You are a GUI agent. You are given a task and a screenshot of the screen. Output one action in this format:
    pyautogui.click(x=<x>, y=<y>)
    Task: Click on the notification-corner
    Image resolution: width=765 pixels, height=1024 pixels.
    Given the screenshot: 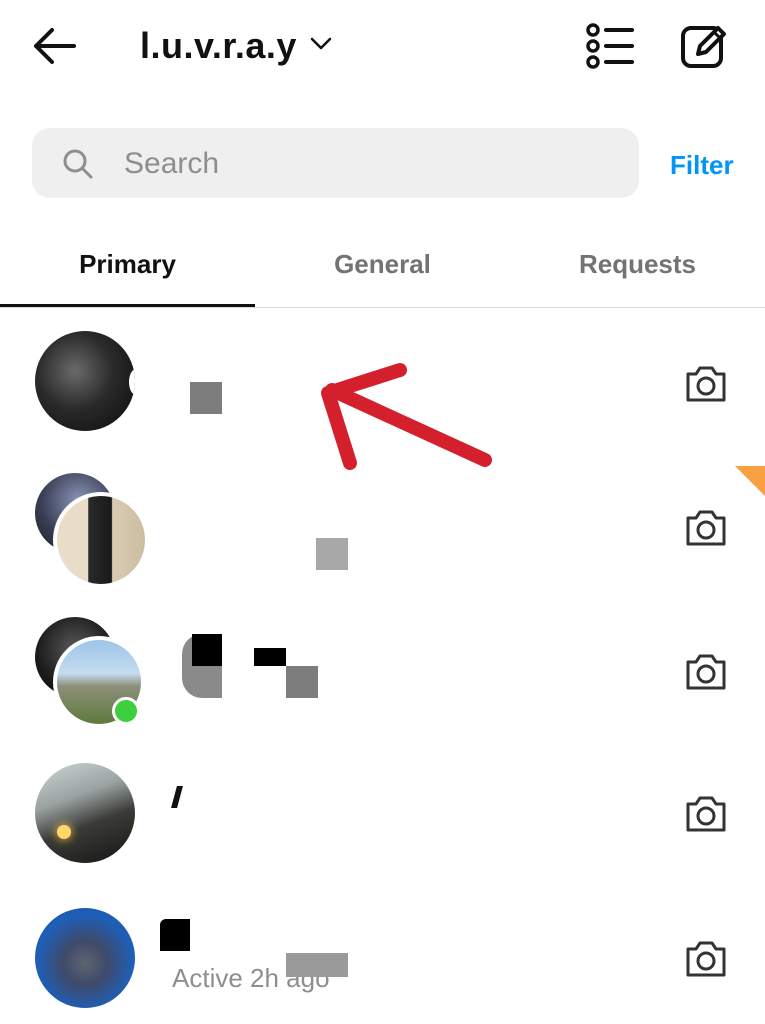 What is the action you would take?
    pyautogui.click(x=750, y=481)
    